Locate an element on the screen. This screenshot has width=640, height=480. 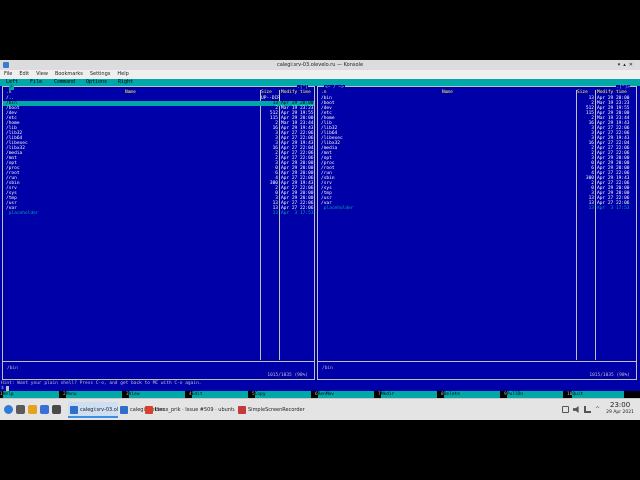
fkey-copy: 5Copy is located at coordinates (283, 394).